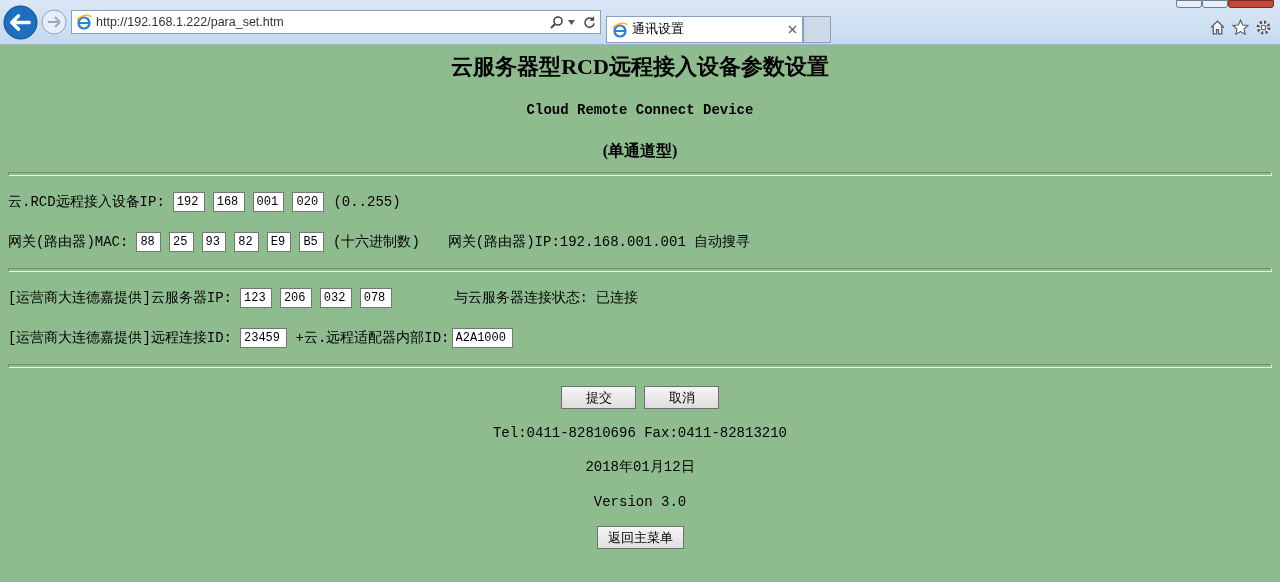 This screenshot has width=1280, height=582. Describe the element at coordinates (375, 298) in the screenshot. I see `input-field: 078` at that location.